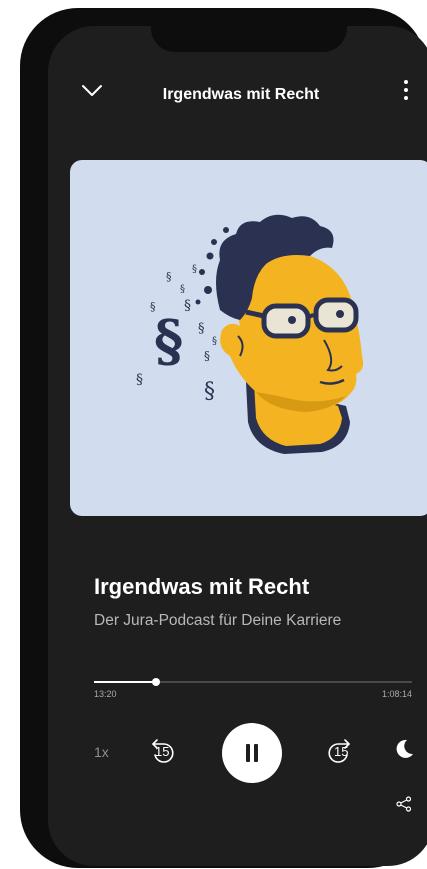 The image size is (427, 869). Describe the element at coordinates (156, 682) in the screenshot. I see `progress-handle` at that location.